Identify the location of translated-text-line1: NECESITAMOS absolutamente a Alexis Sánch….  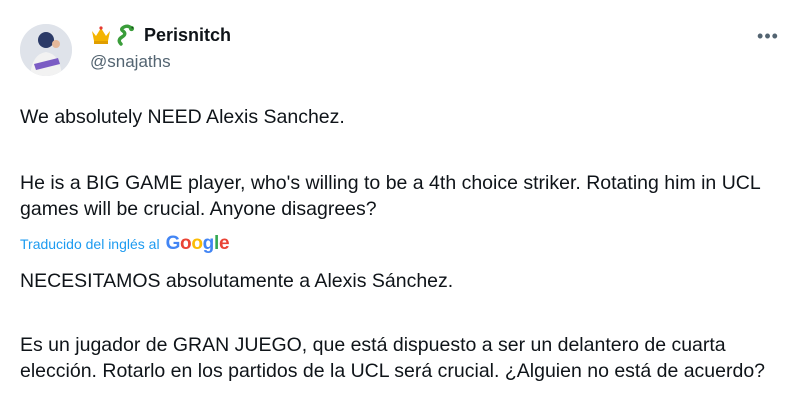
(237, 281).